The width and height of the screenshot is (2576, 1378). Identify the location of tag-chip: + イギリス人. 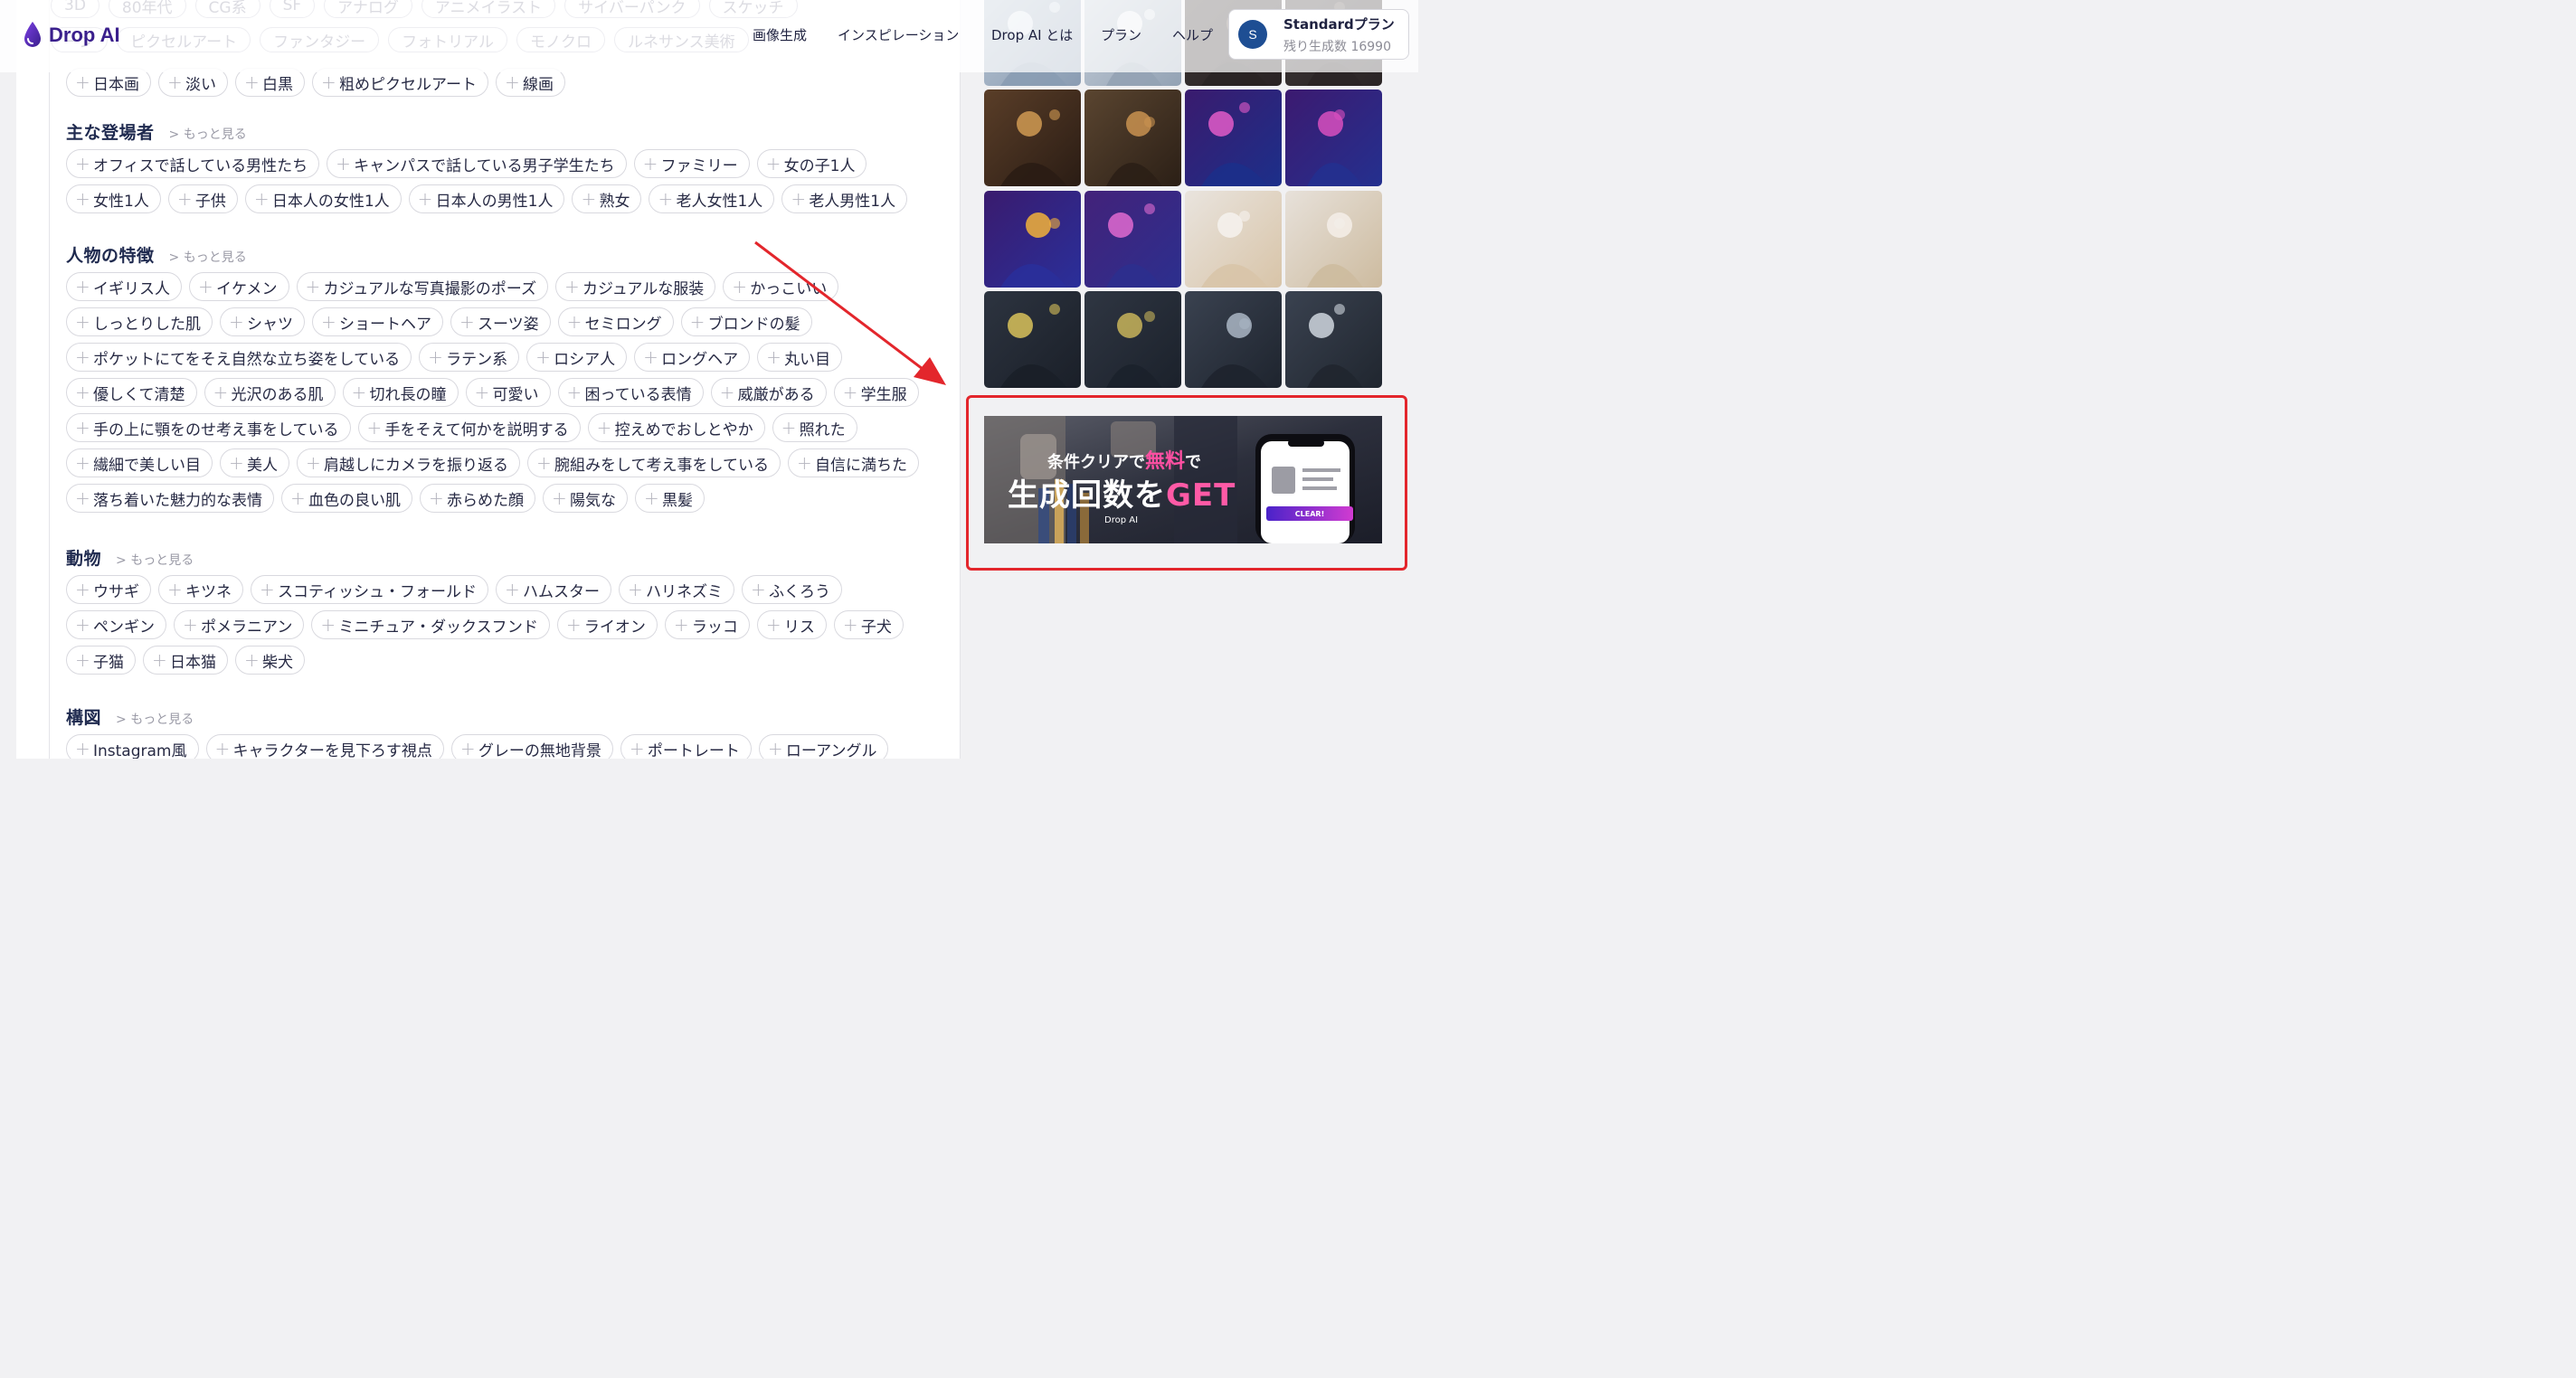
(124, 286).